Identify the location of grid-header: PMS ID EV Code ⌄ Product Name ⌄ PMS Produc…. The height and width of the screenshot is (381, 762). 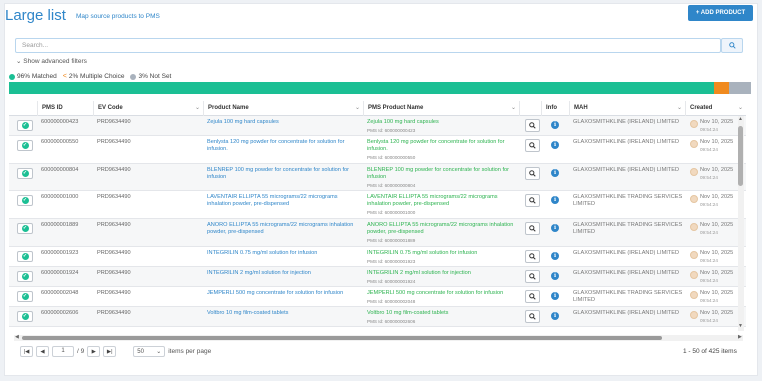
(377, 108).